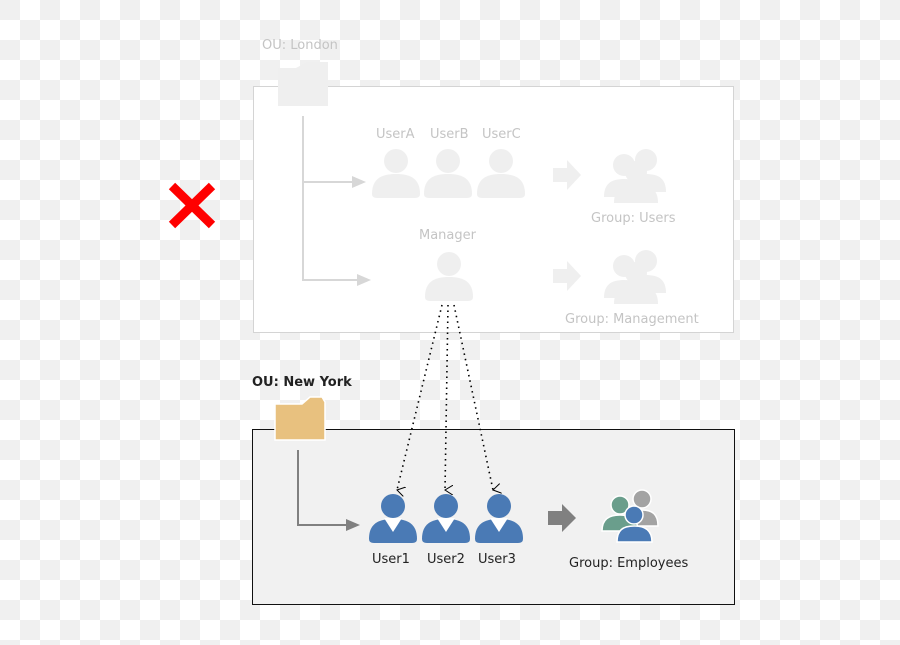  I want to click on reference-arrow-user2, so click(446, 397).